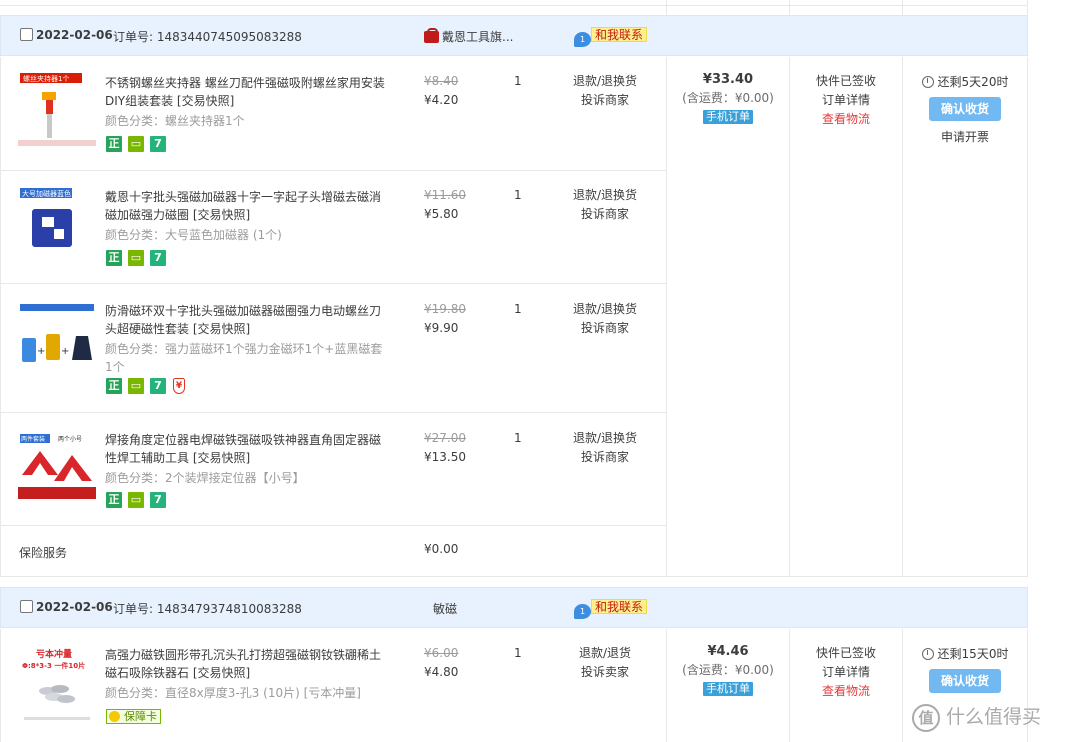  I want to click on product-thumbnail: + +, so click(57, 338).